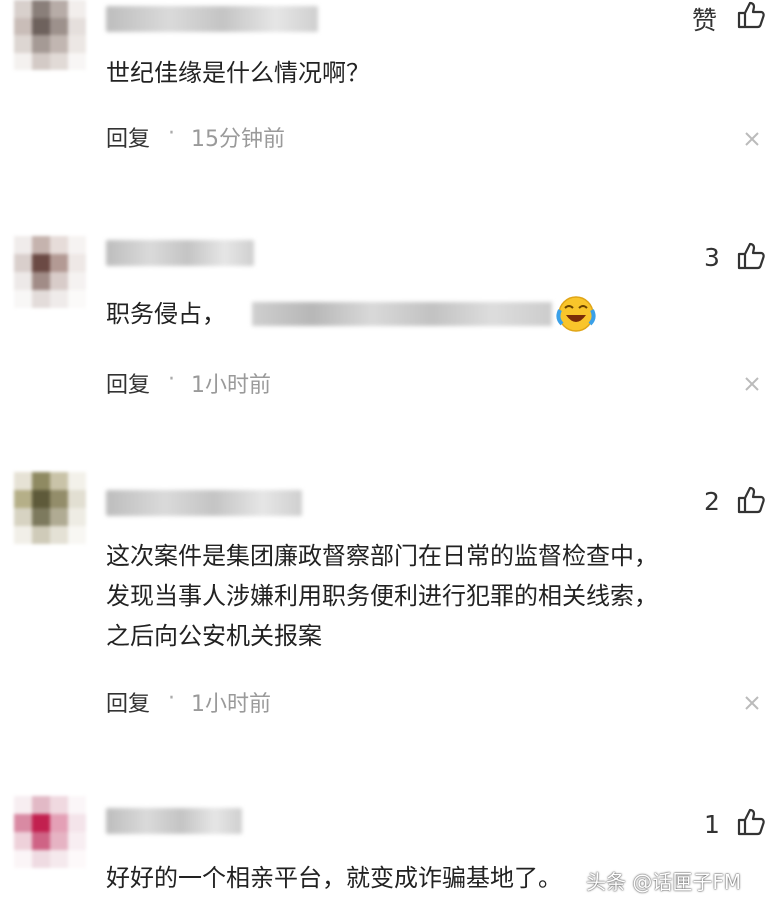 The height and width of the screenshot is (907, 770). I want to click on comment-line: 职务侵占，, so click(166, 314).